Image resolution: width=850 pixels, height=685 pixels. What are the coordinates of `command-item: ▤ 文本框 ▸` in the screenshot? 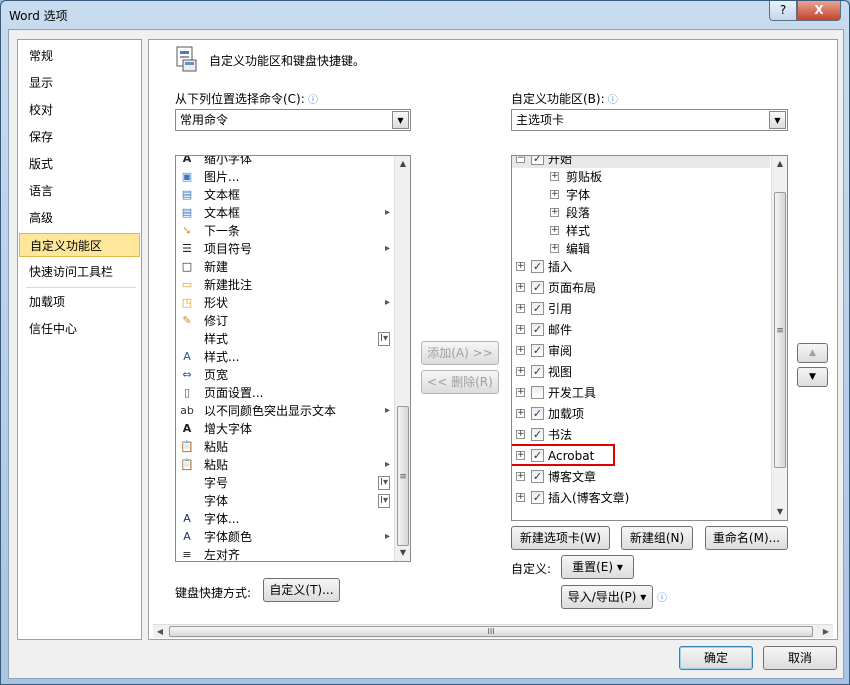 It's located at (285, 213).